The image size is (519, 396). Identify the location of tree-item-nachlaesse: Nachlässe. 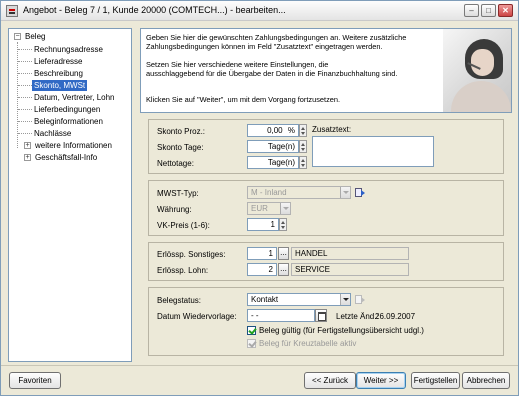
(52, 133).